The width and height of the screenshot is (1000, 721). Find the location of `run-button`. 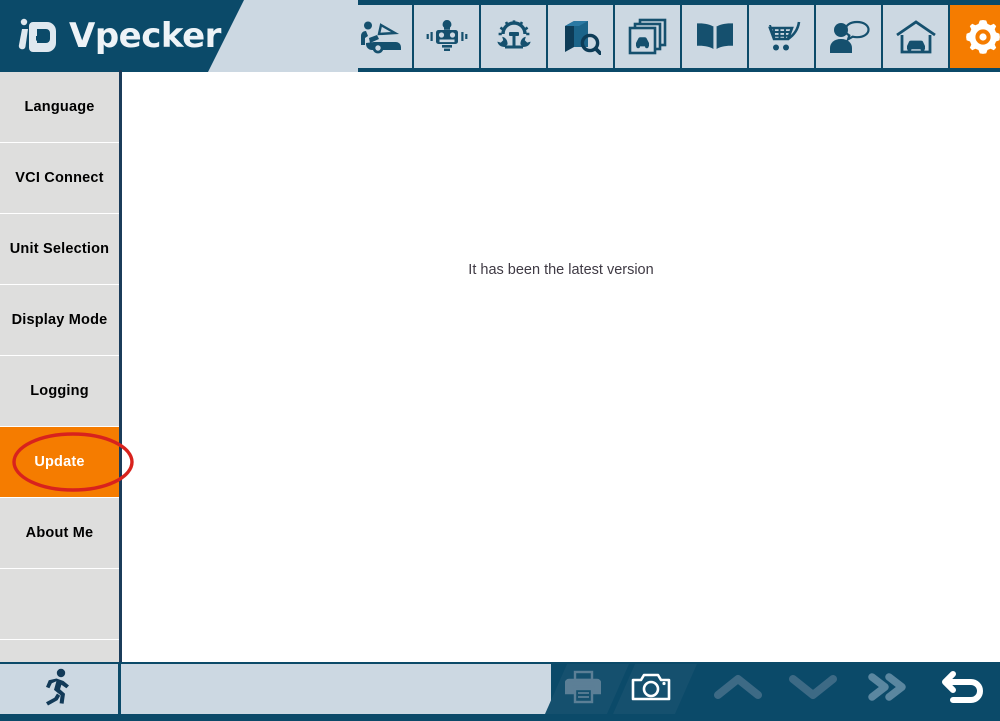

run-button is located at coordinates (59, 689).